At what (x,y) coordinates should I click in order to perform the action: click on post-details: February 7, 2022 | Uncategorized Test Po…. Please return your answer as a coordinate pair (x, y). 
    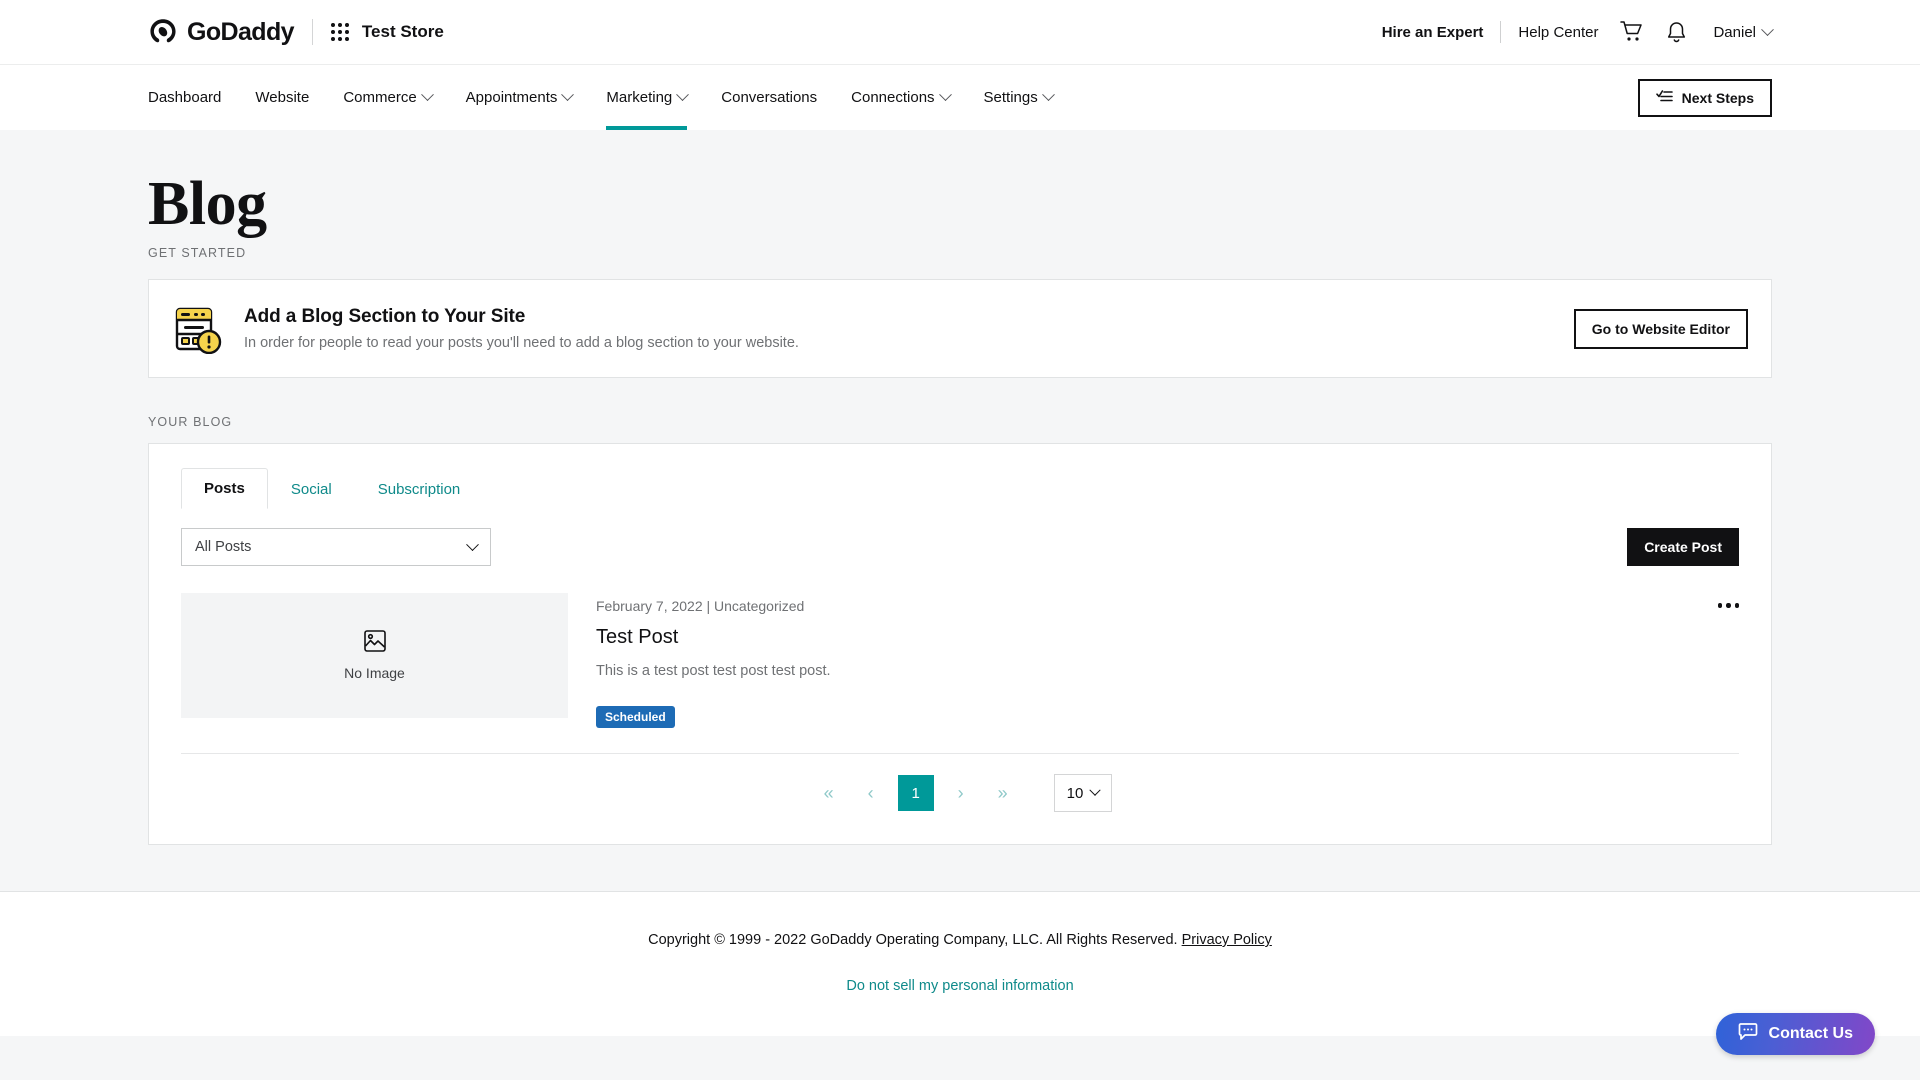
    Looking at the image, I should click on (1157, 660).